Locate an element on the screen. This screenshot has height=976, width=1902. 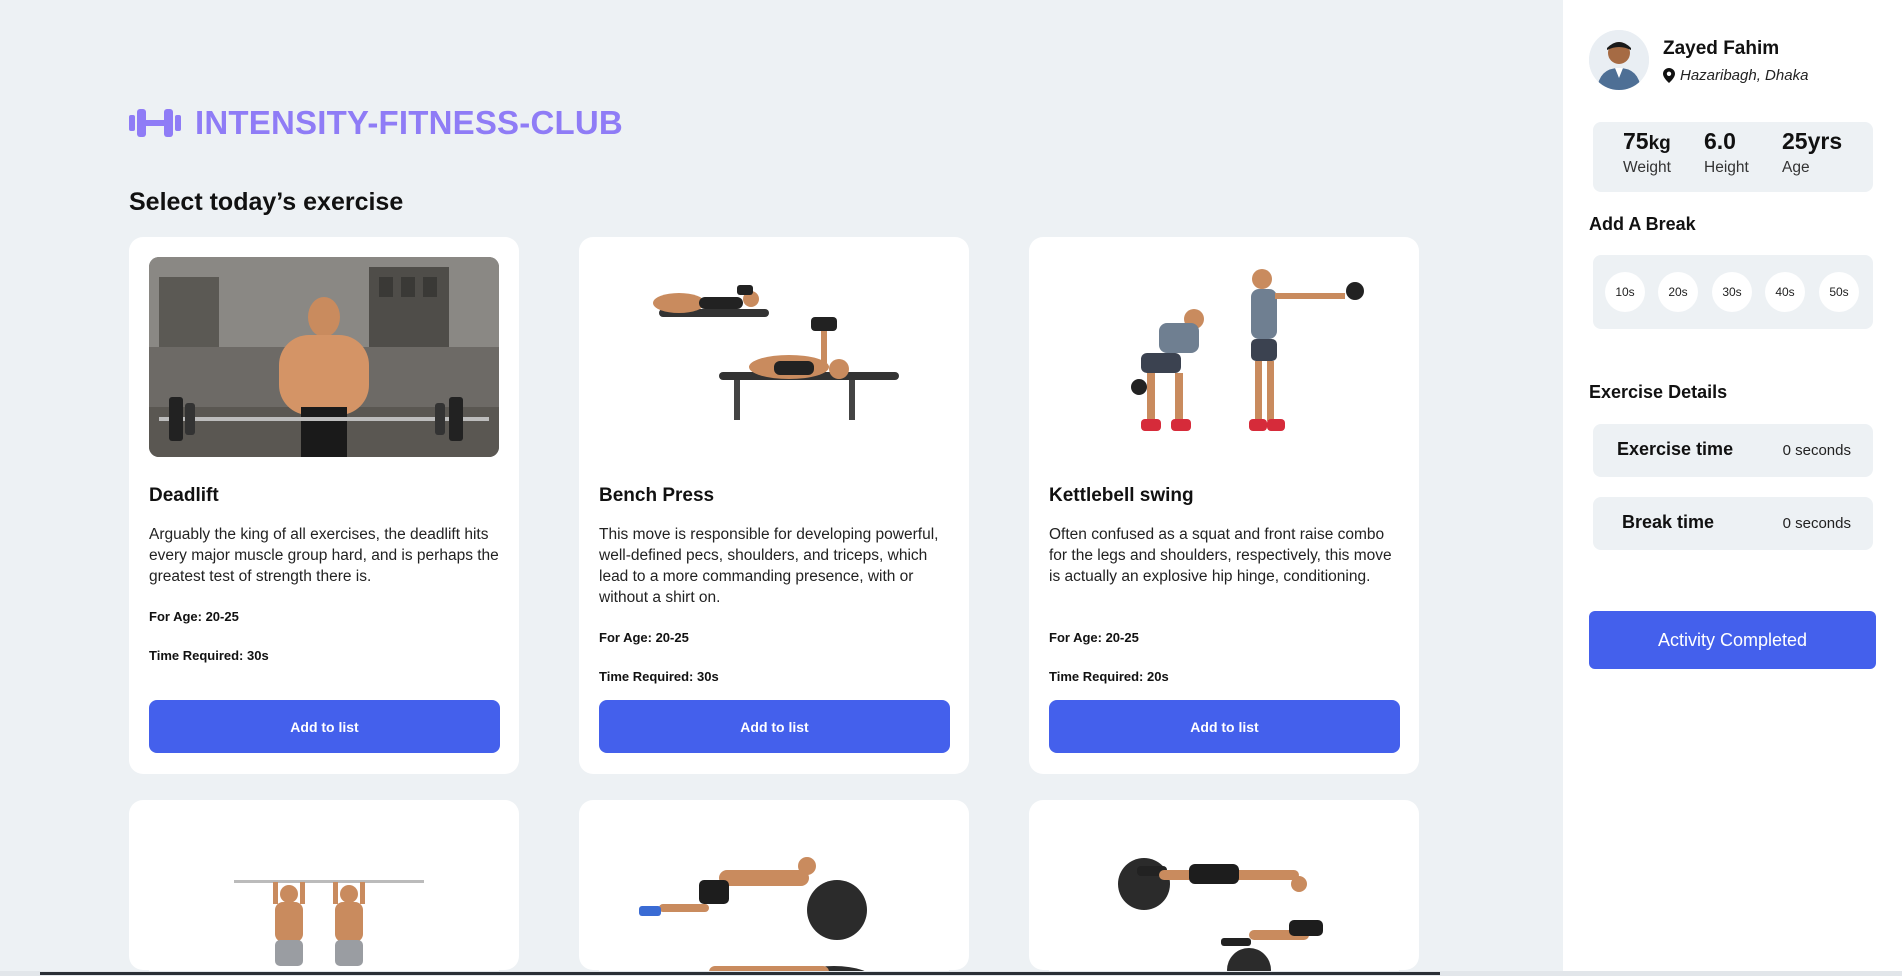
weight-label: Weight is located at coordinates (1647, 167).